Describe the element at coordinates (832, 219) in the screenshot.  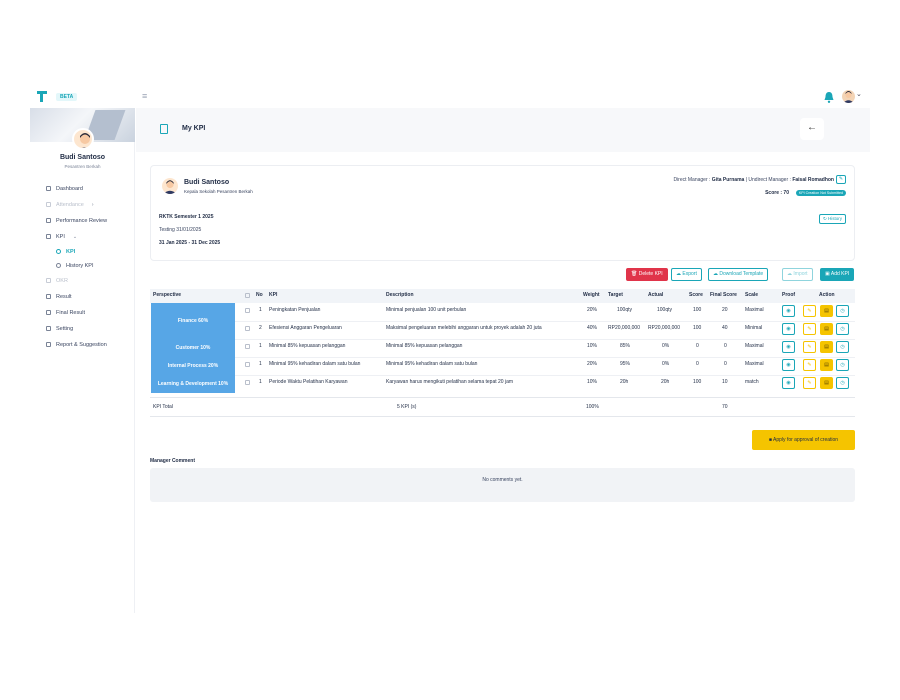
I see `history-button: ↻ History` at that location.